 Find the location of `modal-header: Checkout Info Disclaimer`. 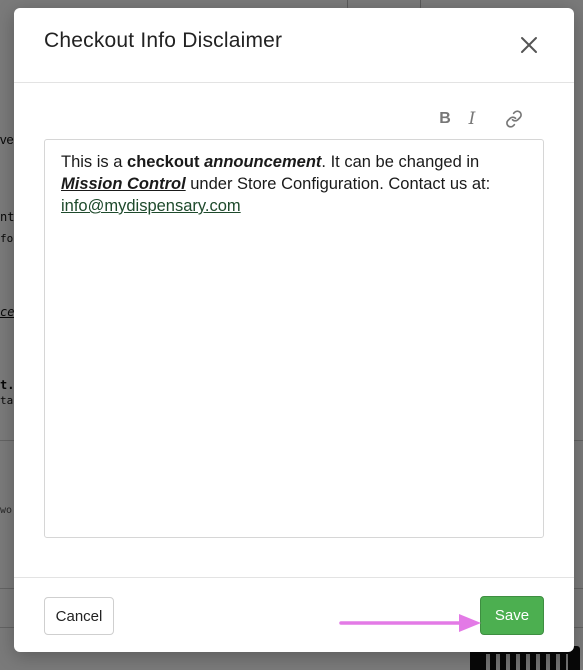

modal-header: Checkout Info Disclaimer is located at coordinates (294, 45).